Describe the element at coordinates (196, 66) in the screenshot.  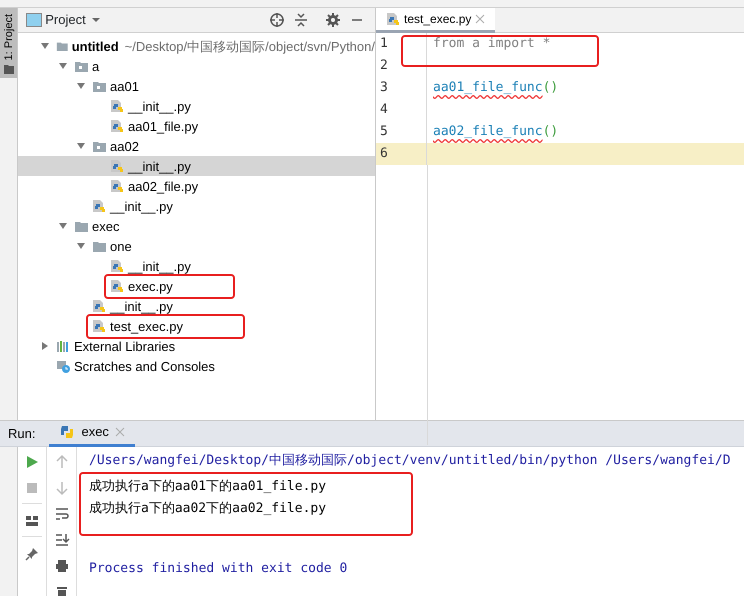
I see `tree-row: a` at that location.